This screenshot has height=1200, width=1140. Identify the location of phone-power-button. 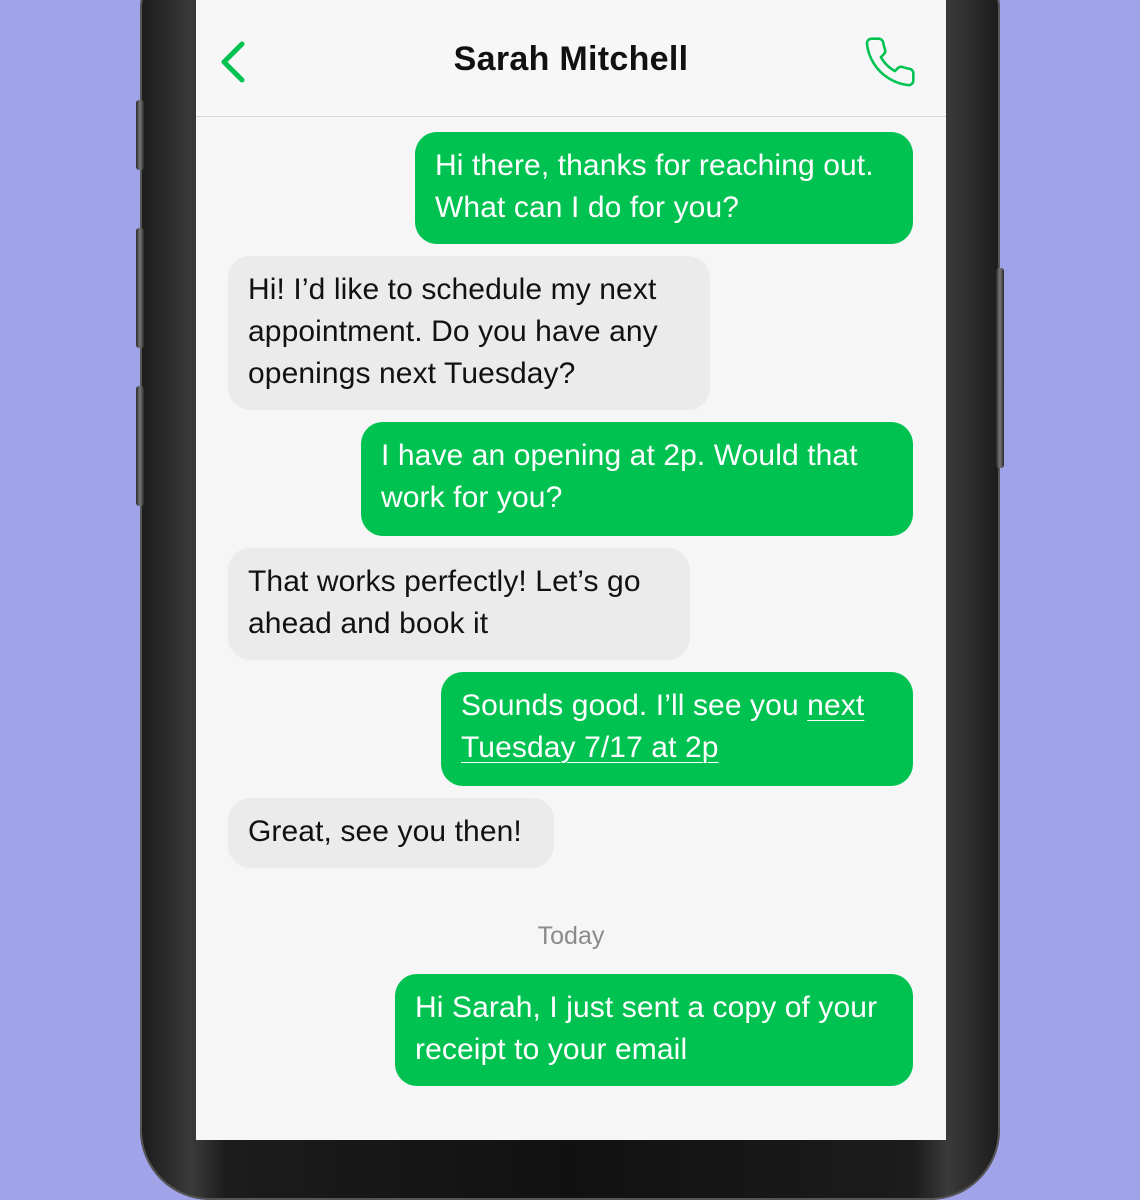
(1000, 368).